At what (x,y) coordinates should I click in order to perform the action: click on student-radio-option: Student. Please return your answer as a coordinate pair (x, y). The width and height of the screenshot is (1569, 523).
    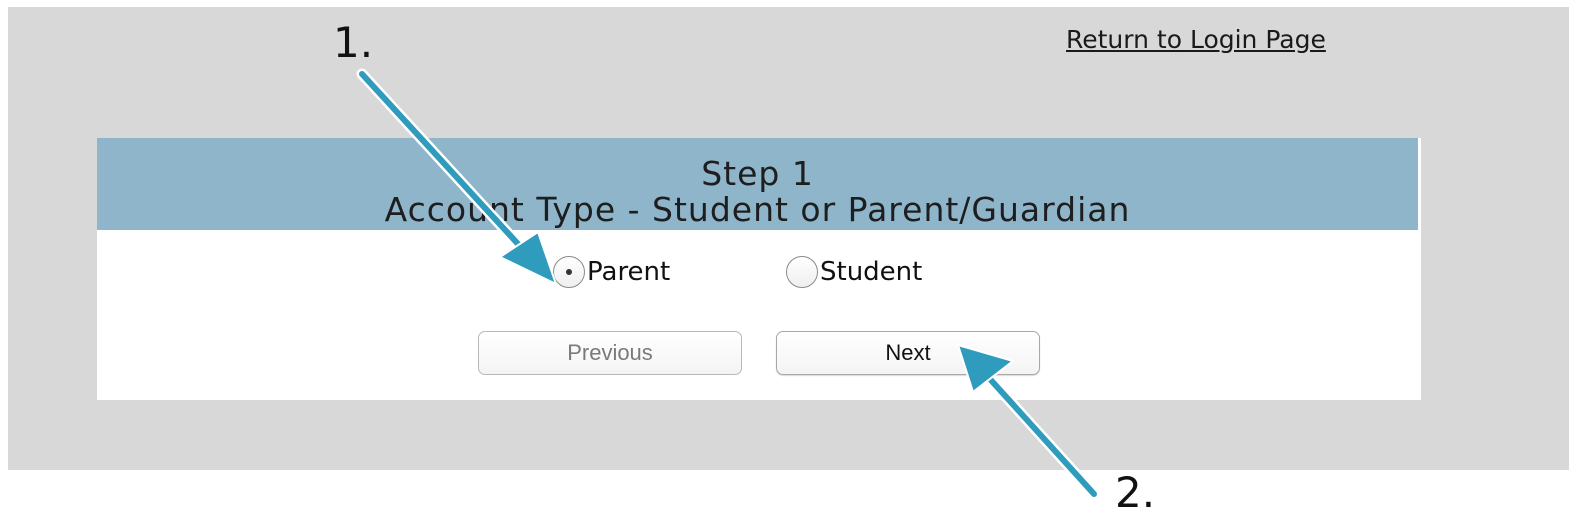
    Looking at the image, I should click on (854, 272).